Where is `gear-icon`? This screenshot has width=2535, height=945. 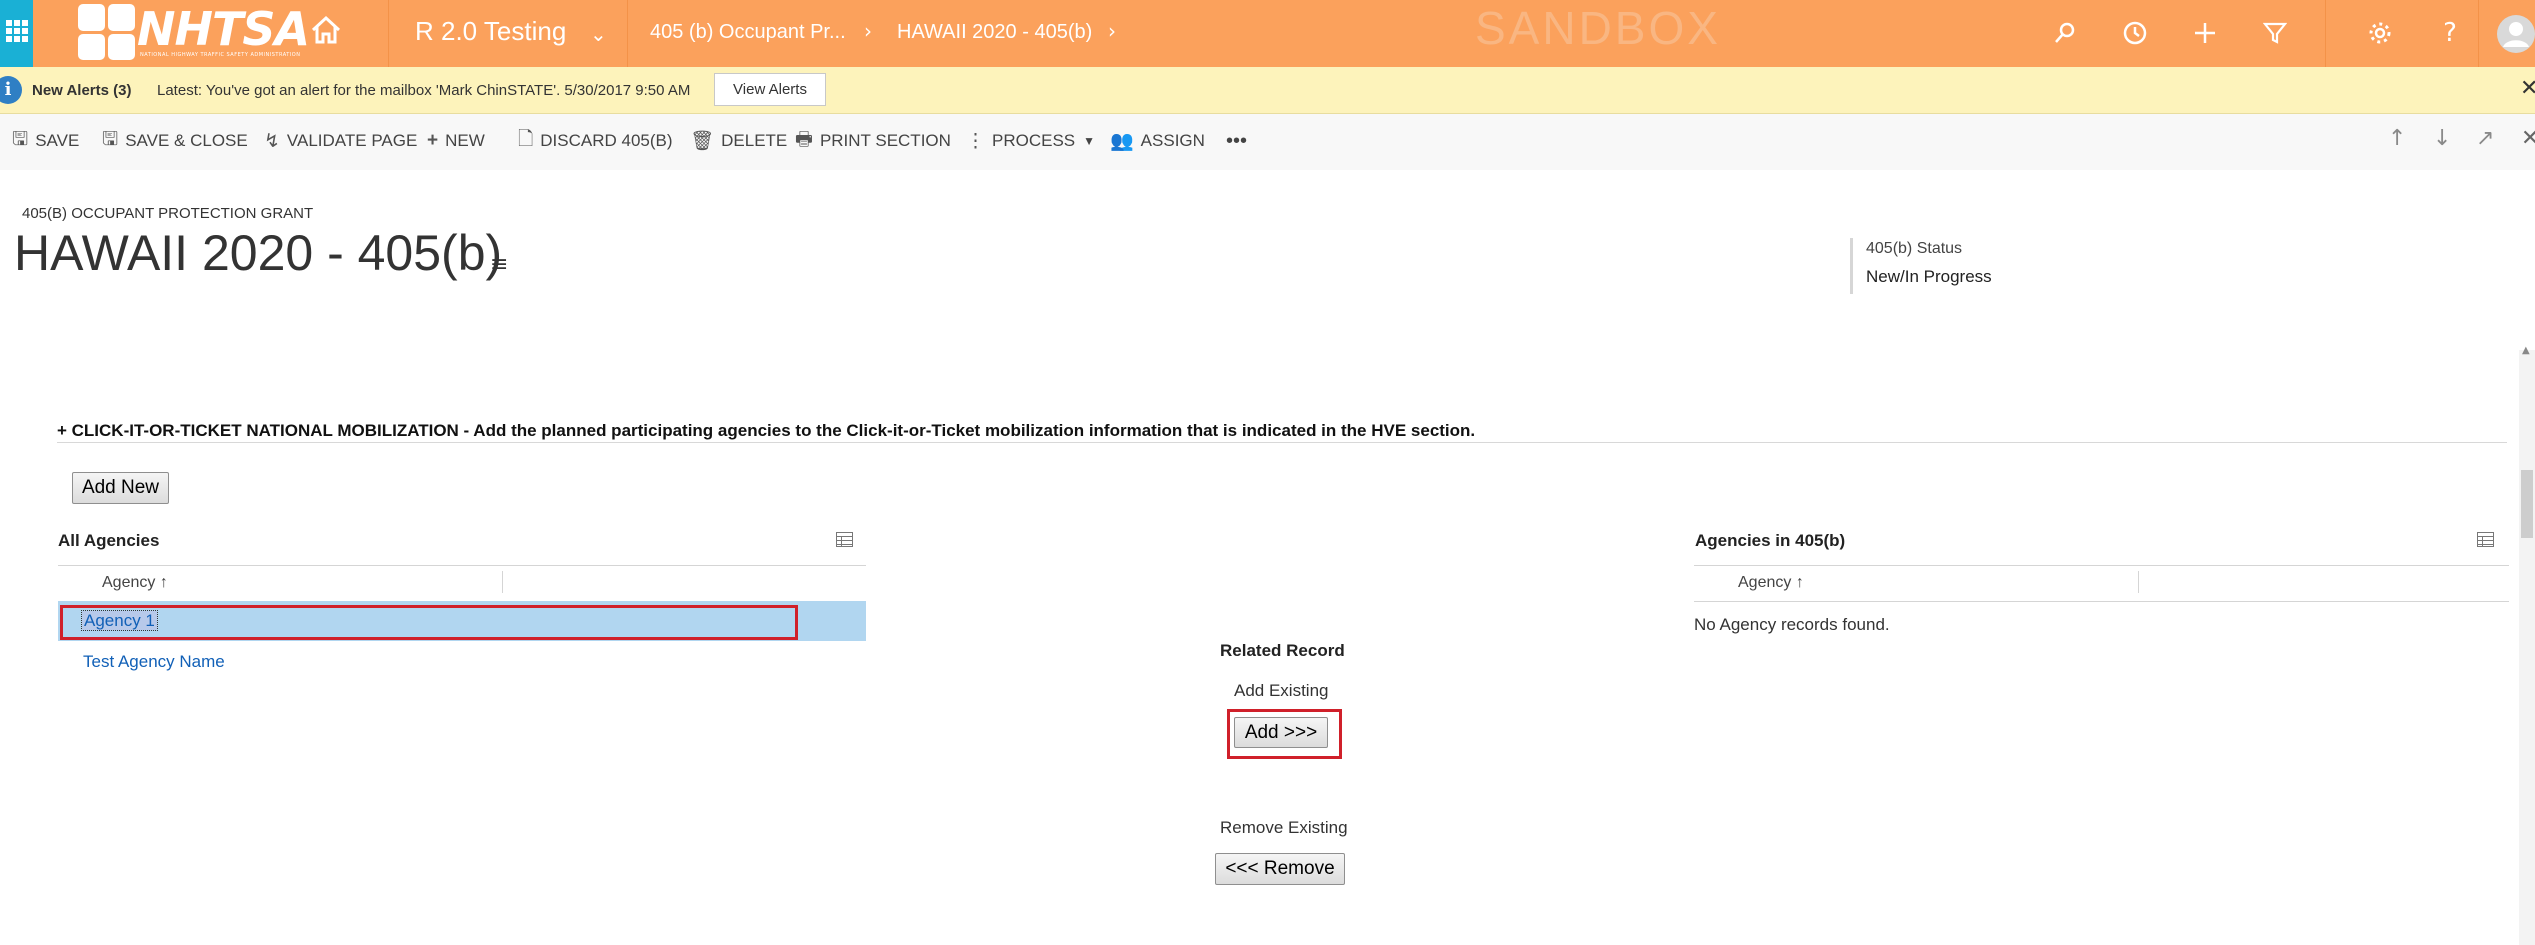 gear-icon is located at coordinates (2380, 33).